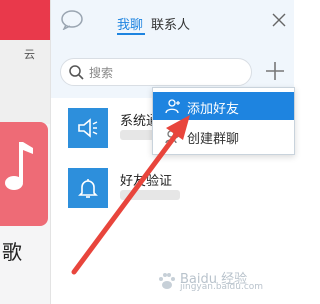 This screenshot has height=304, width=320. I want to click on chat-bubble-icon, so click(72, 20).